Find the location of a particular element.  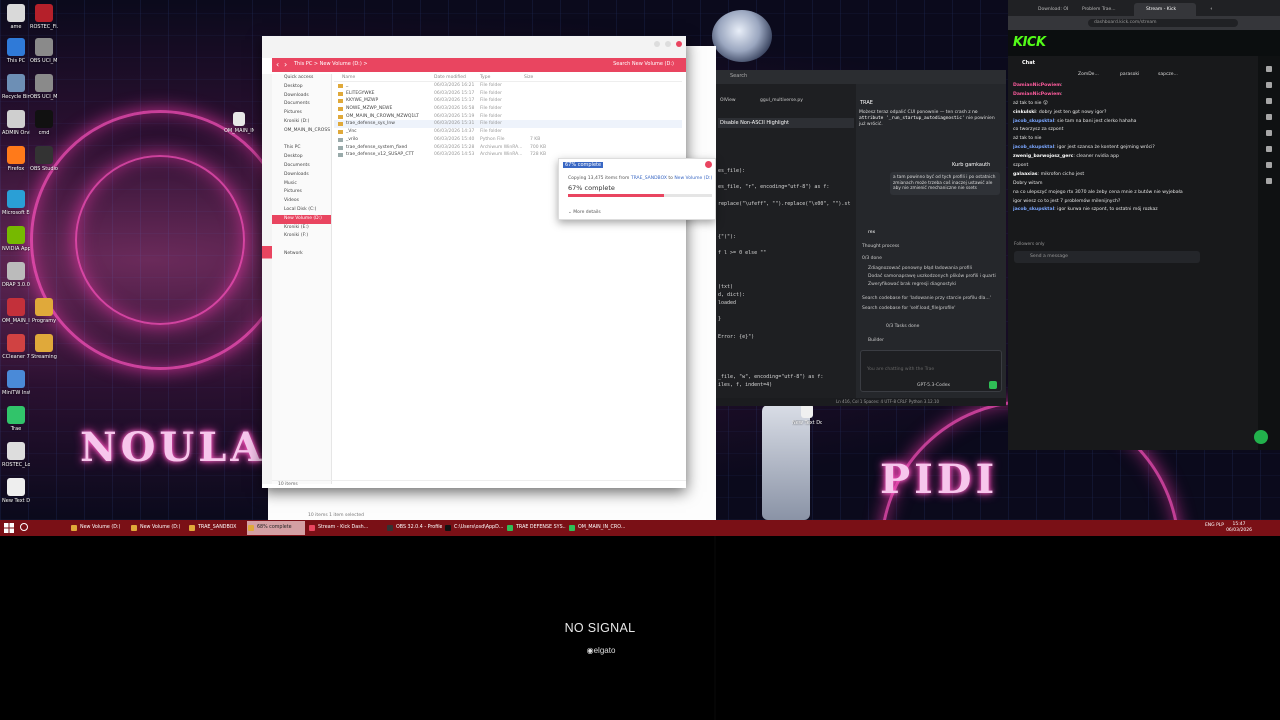

file-row: _vrilo 06/03/2026 15:40 Python File 7 KB is located at coordinates (508, 140).